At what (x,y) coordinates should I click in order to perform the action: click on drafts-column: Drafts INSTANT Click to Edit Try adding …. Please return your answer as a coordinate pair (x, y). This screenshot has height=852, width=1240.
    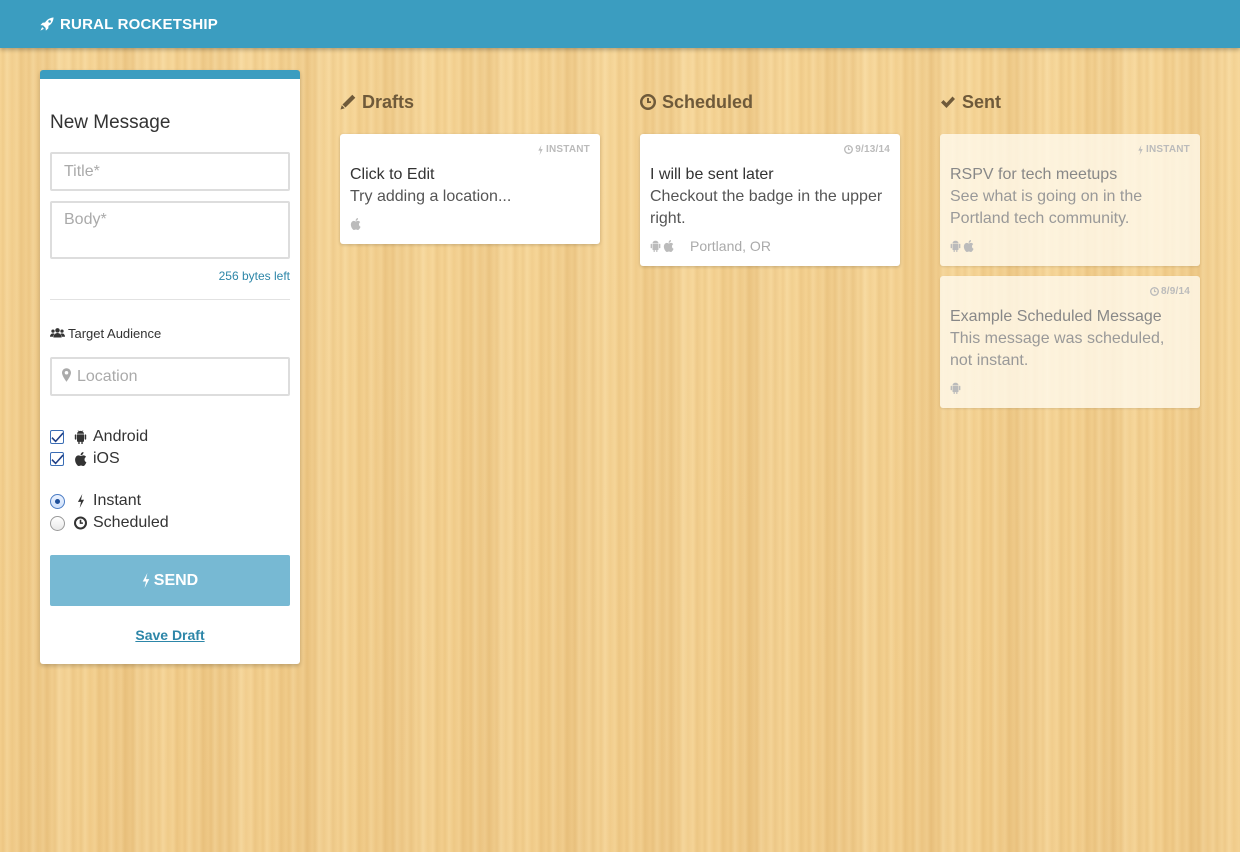
    Looking at the image, I should click on (470, 167).